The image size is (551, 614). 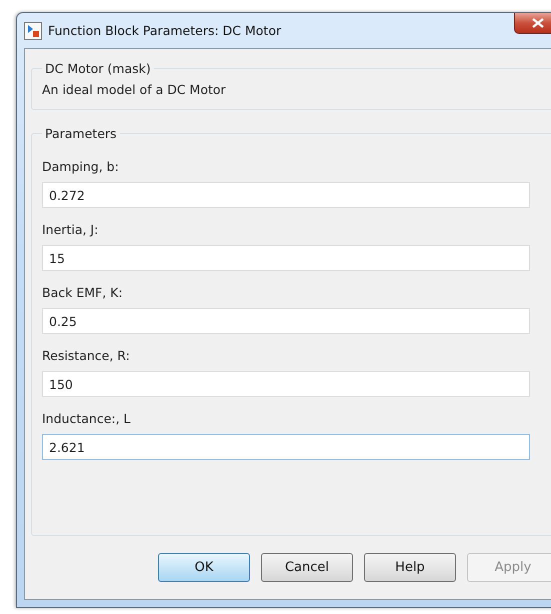 I want to click on close-icon, so click(x=538, y=23).